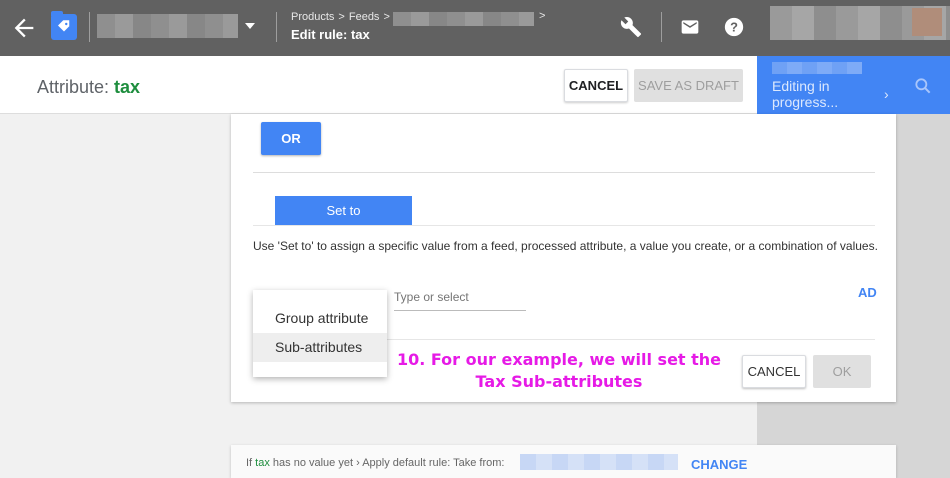 The width and height of the screenshot is (950, 478). Describe the element at coordinates (599, 462) in the screenshot. I see `default-source-redacted` at that location.